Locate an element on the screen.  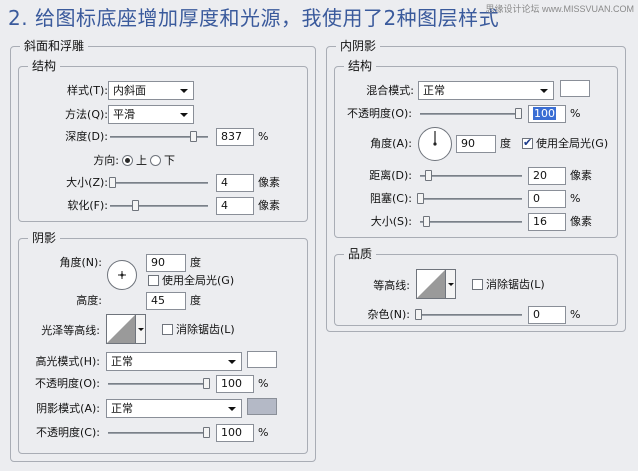
direction-down-label: 下 is located at coordinates (169, 160).